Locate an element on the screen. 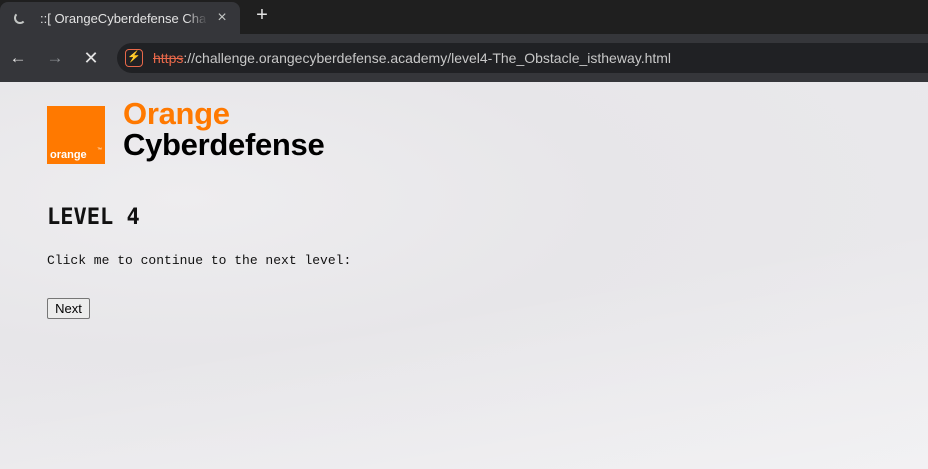 The width and height of the screenshot is (928, 469). site-info-icon: ⚡ is located at coordinates (134, 58).